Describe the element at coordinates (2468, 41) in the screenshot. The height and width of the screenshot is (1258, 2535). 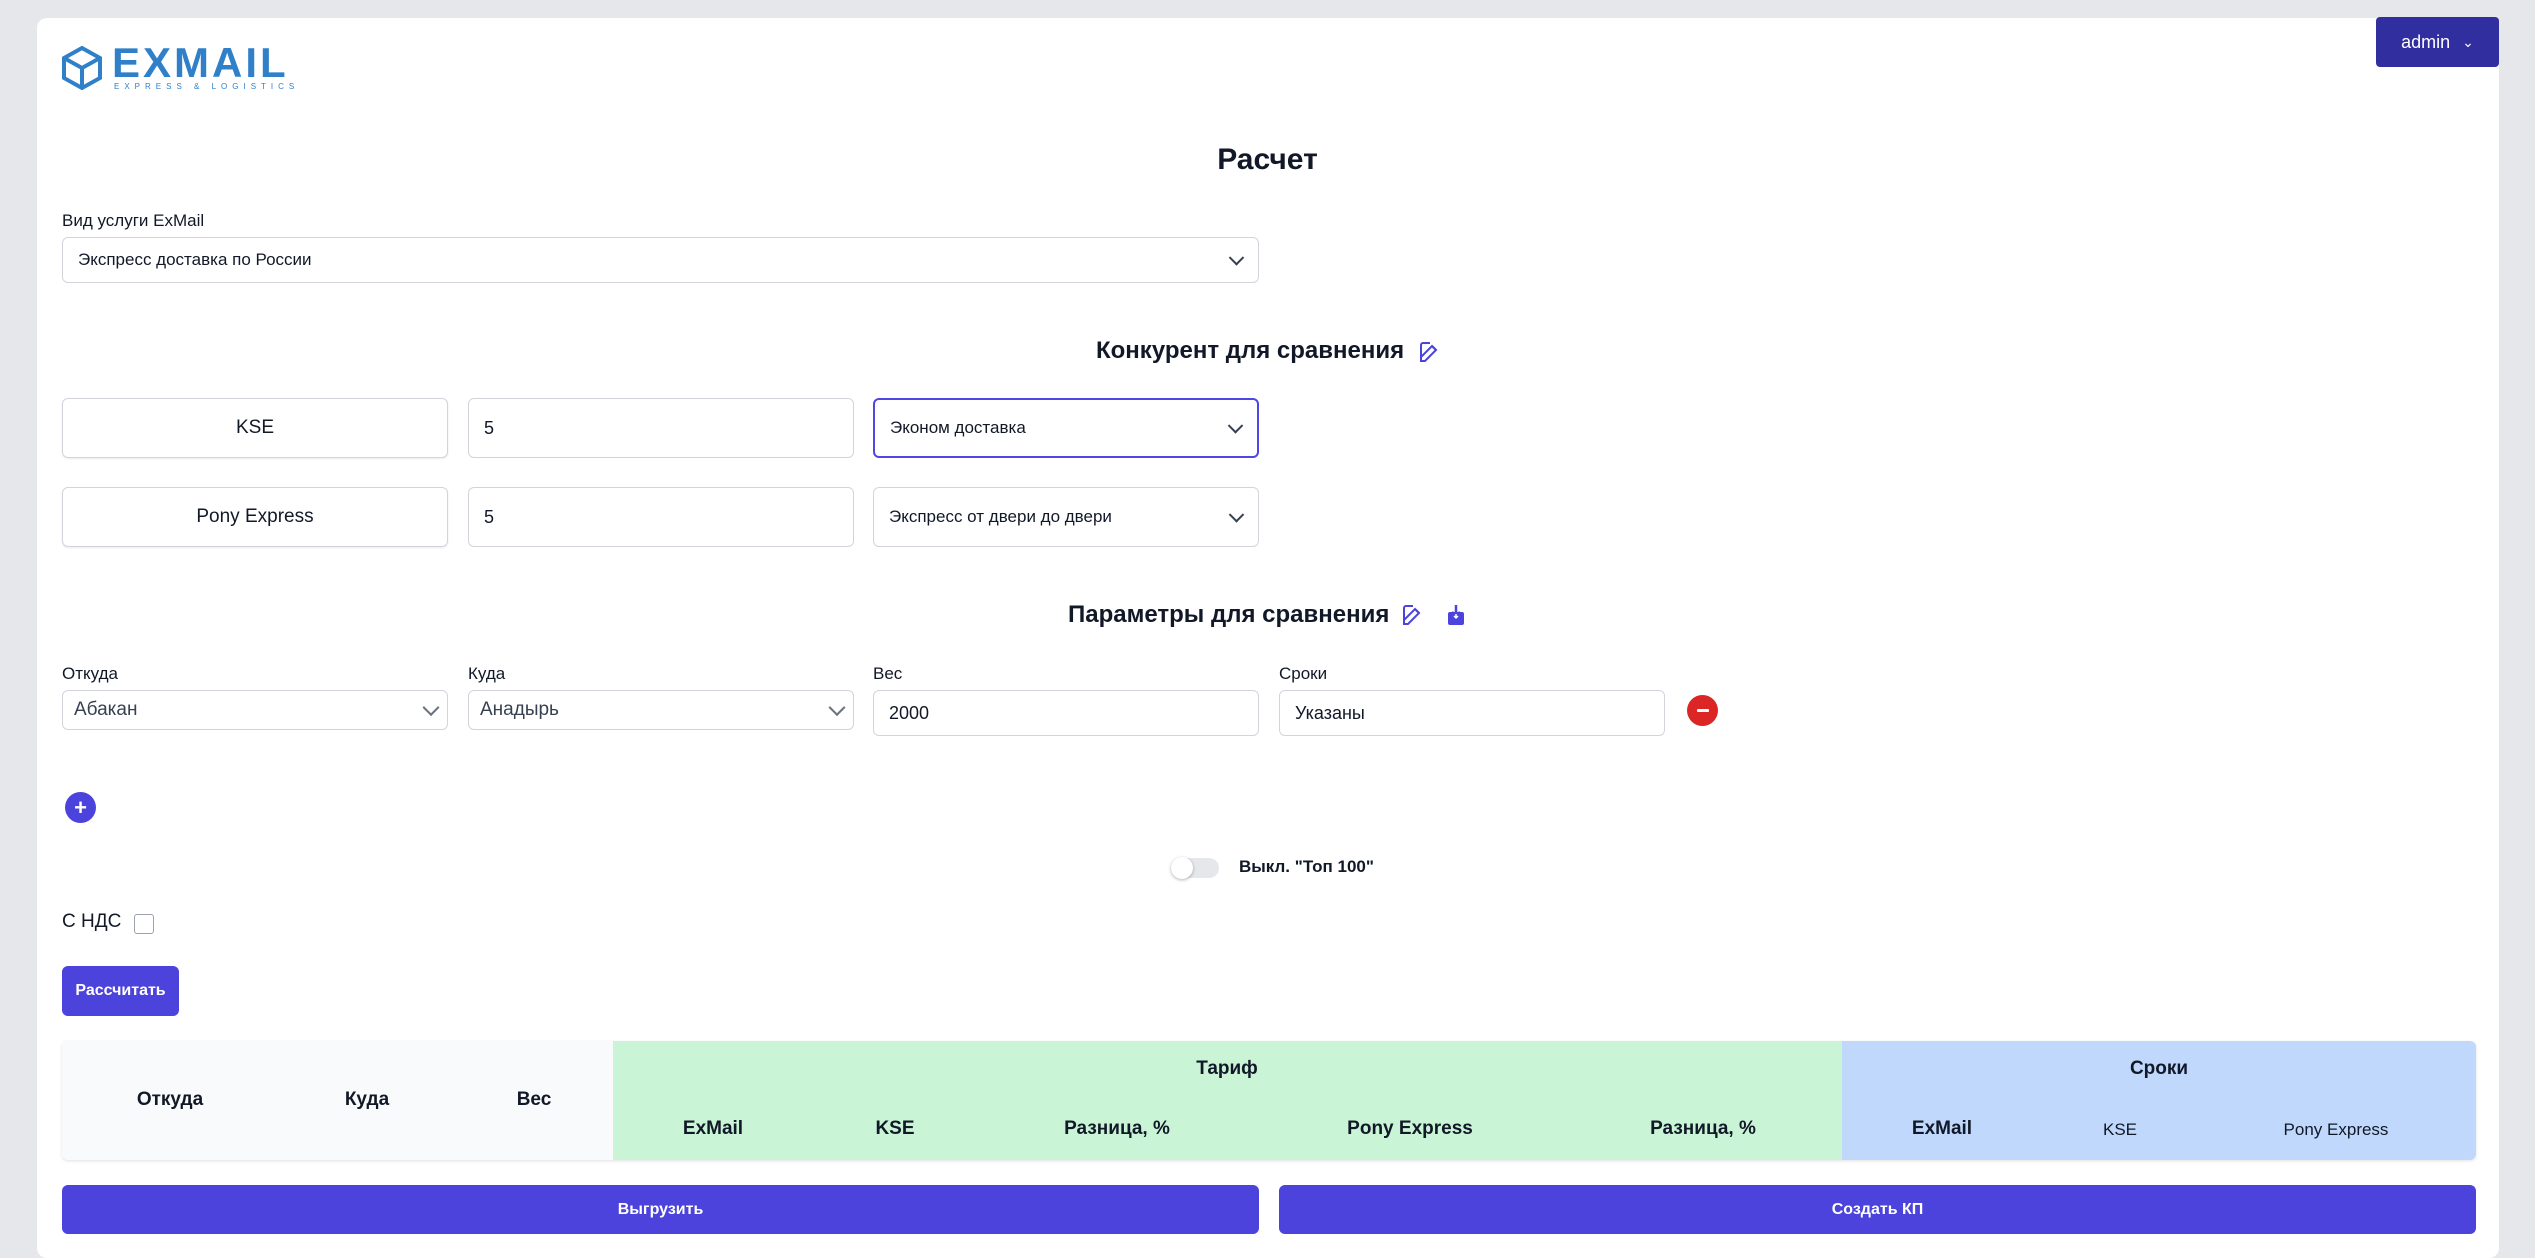
I see `chevron-down-icon: ⌄` at that location.